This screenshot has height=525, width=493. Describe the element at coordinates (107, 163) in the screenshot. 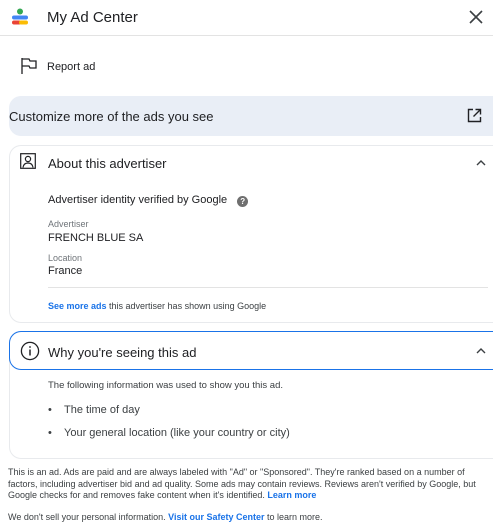

I see `about-advertiser-title: About this advertiser` at that location.